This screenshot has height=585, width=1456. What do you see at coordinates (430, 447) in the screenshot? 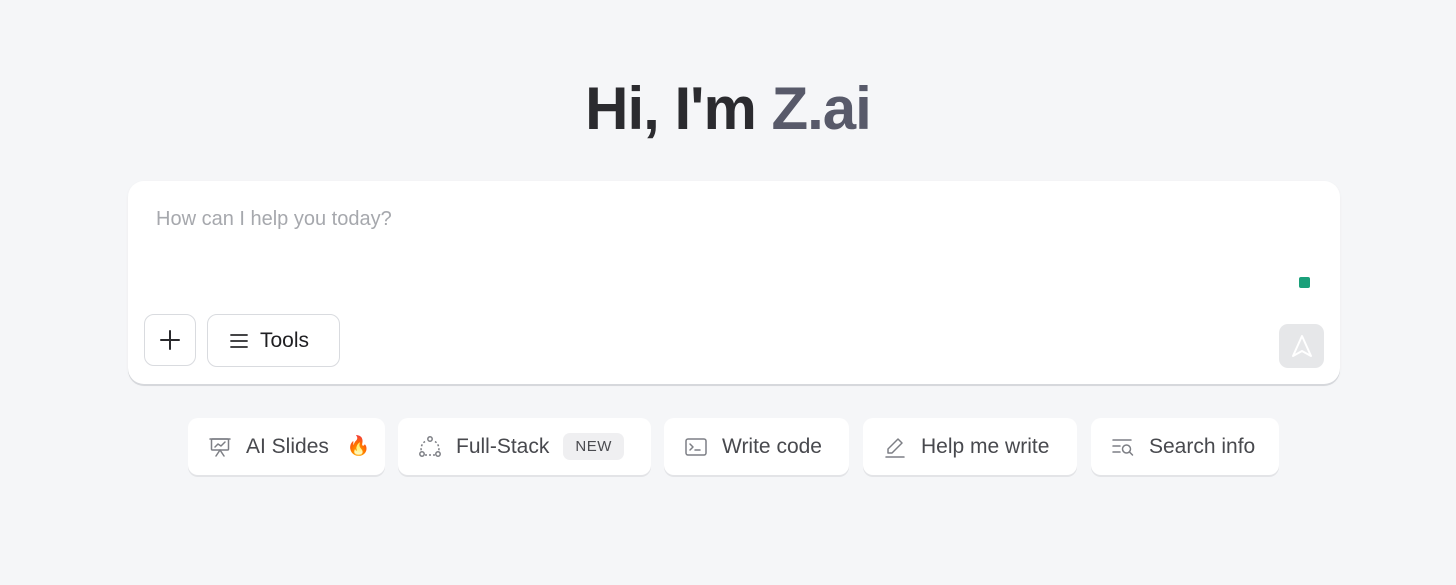
I see `nodes-icon` at bounding box center [430, 447].